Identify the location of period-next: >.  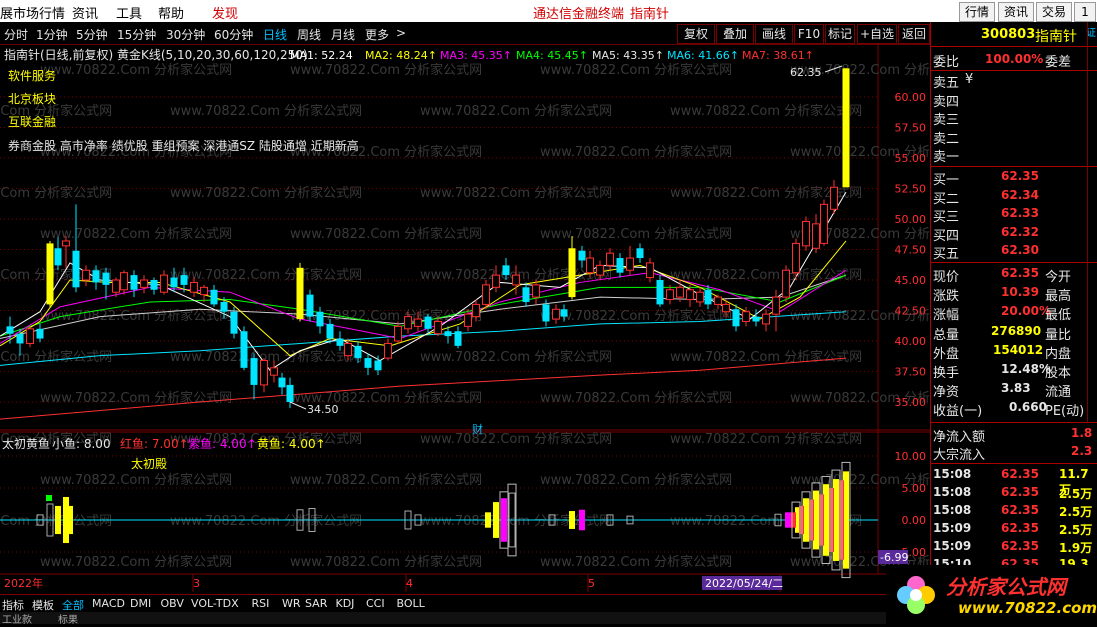
(401, 33).